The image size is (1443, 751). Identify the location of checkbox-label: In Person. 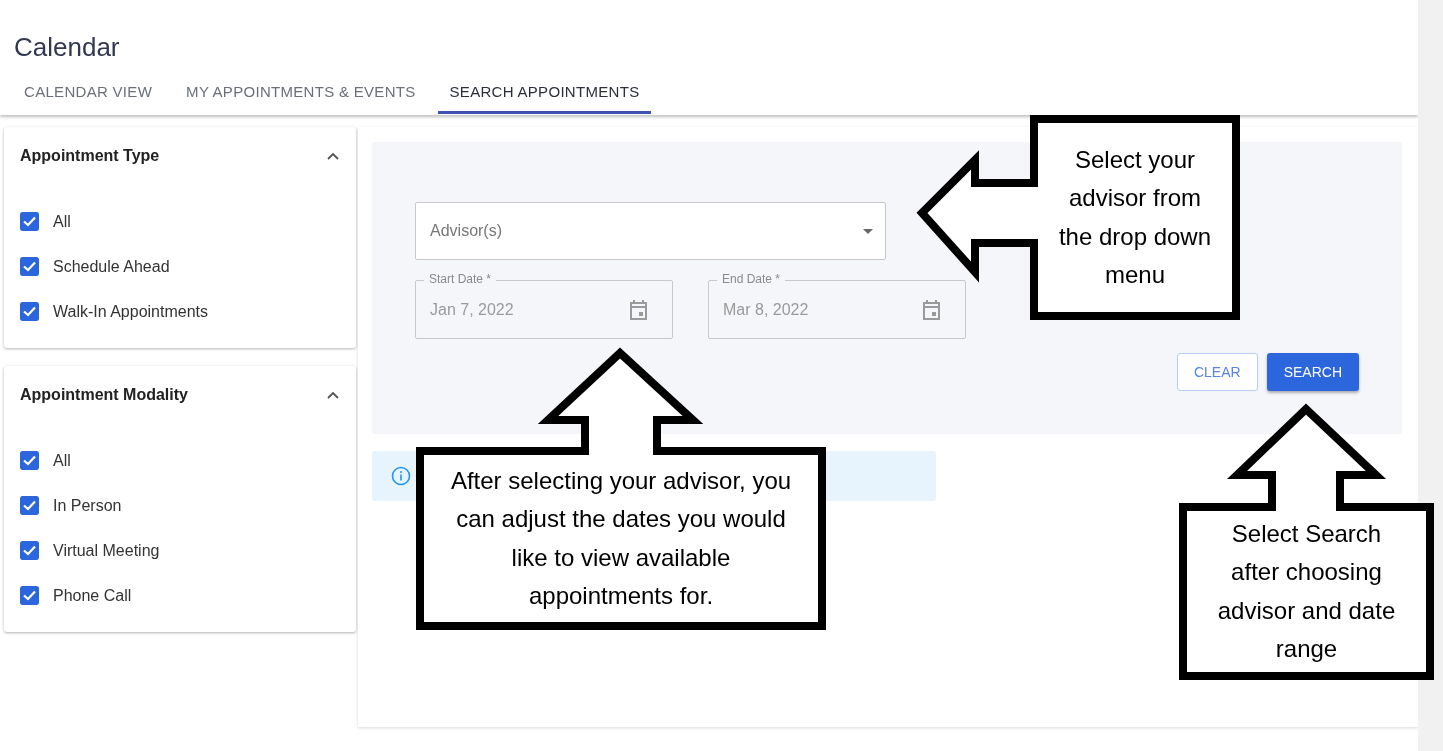
(87, 505).